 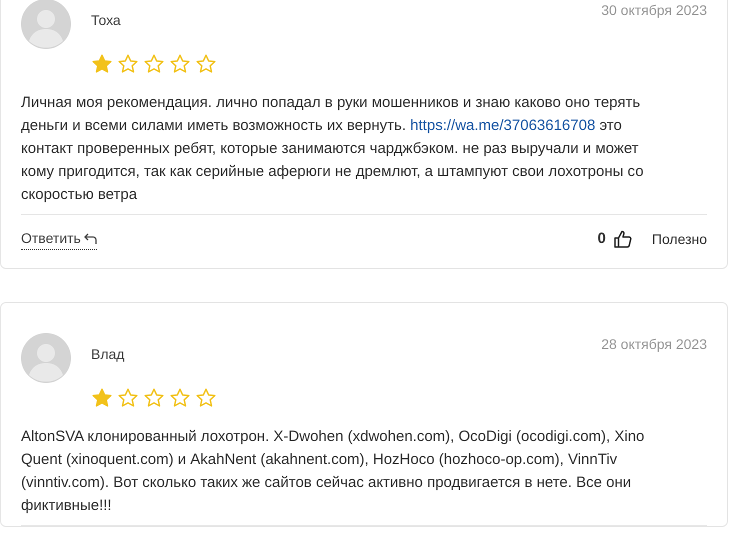 What do you see at coordinates (654, 344) in the screenshot?
I see `review-date: 28 октября 2023` at bounding box center [654, 344].